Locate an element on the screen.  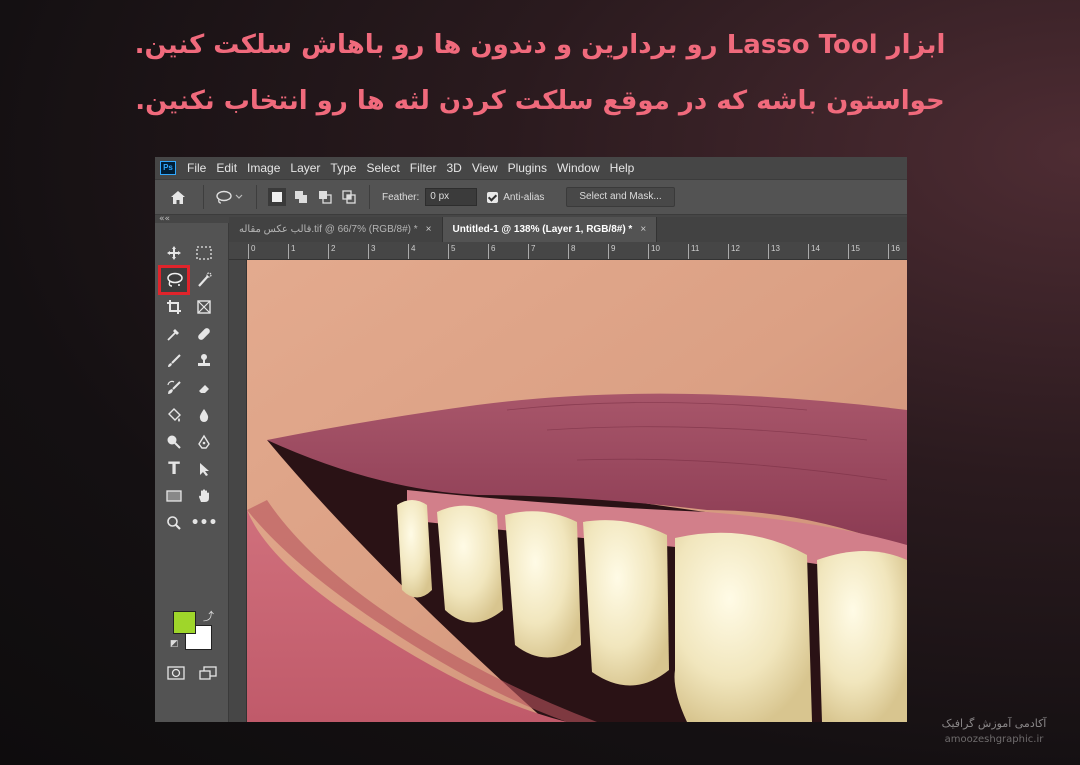
ruler-tick-label: 14 is located at coordinates (814, 251).